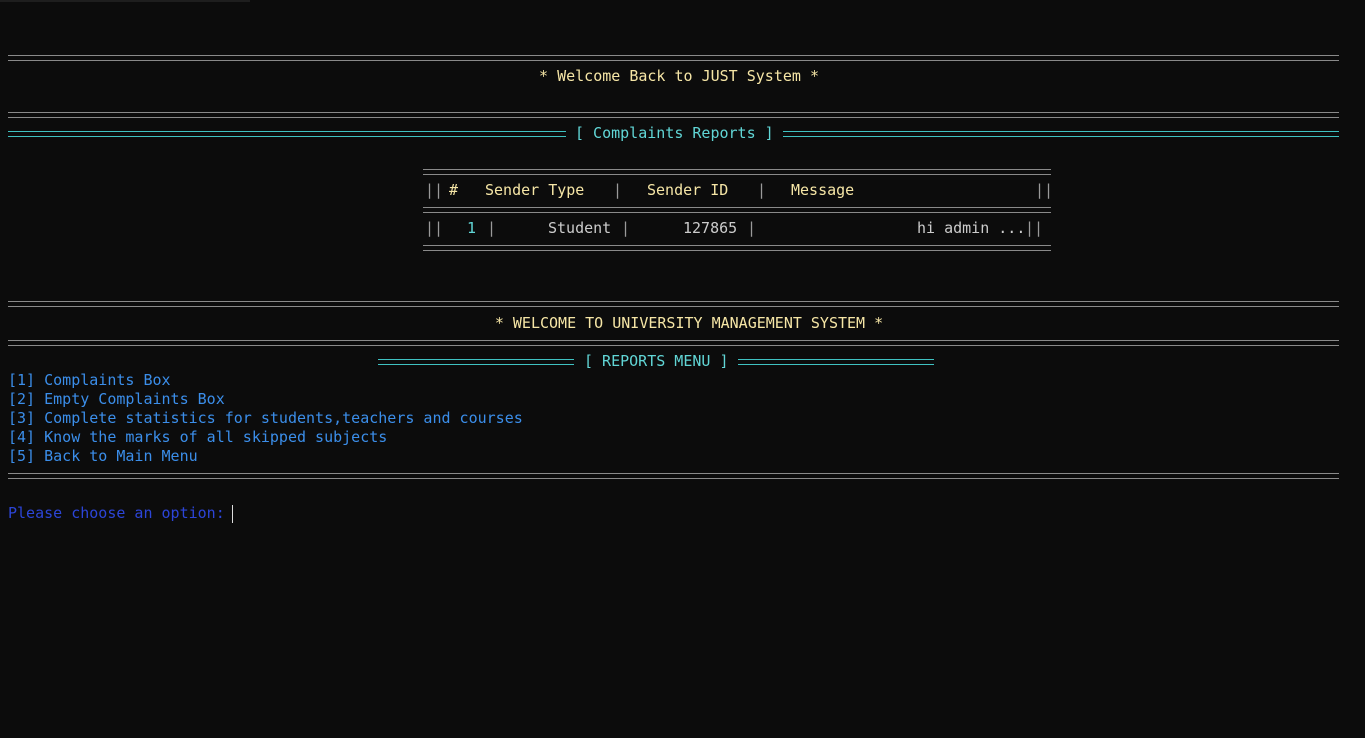 Image resolution: width=1365 pixels, height=738 pixels. I want to click on column-header-number: #, so click(454, 190).